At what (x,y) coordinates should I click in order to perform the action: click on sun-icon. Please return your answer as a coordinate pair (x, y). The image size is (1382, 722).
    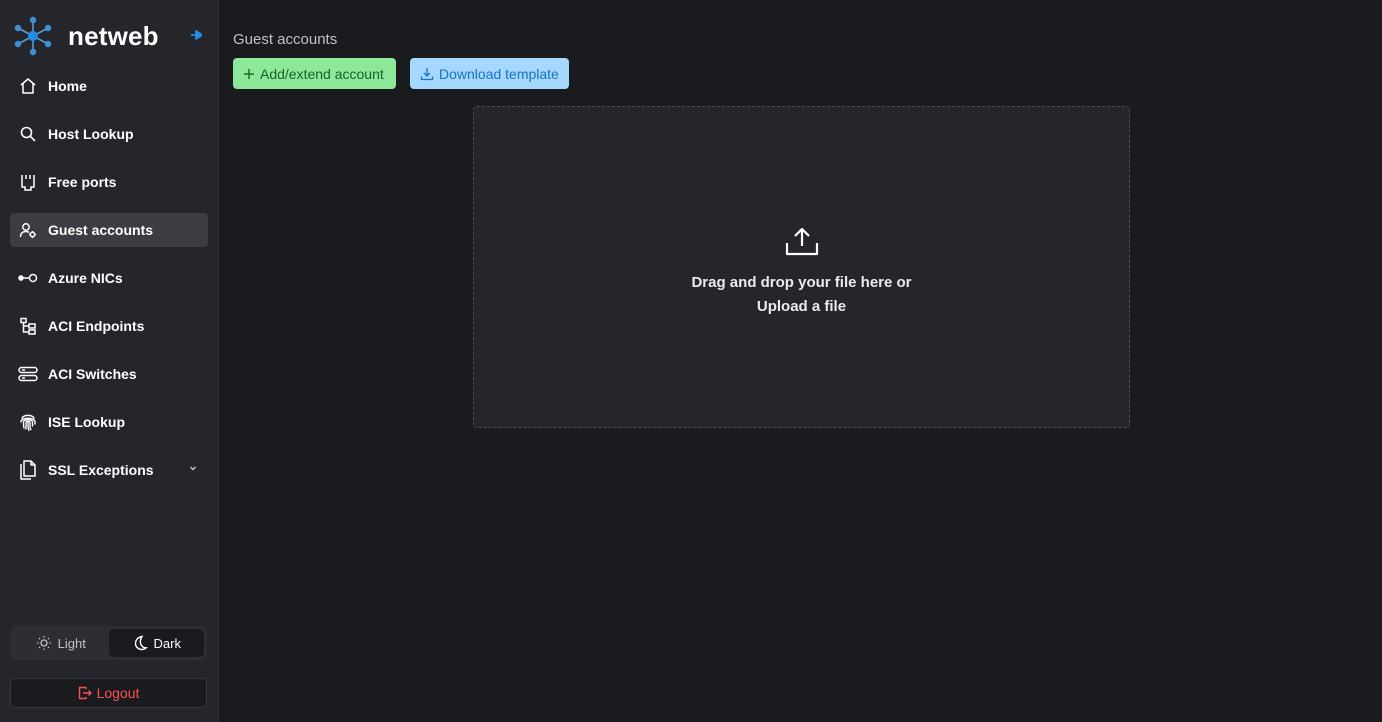
    Looking at the image, I should click on (43, 643).